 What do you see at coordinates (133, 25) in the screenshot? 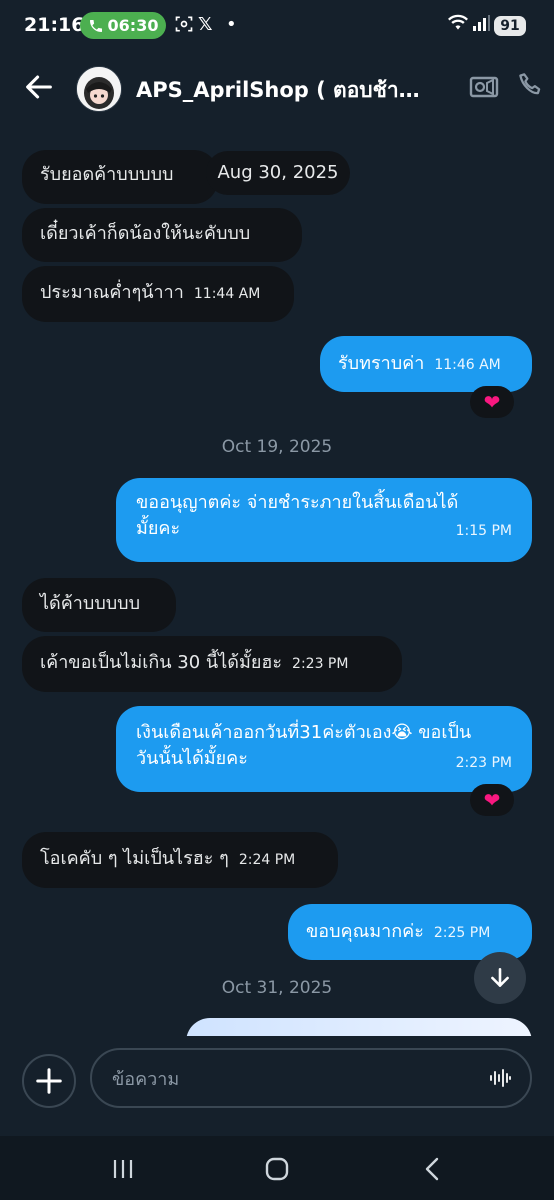
I see `call-timer: 06:30` at bounding box center [133, 25].